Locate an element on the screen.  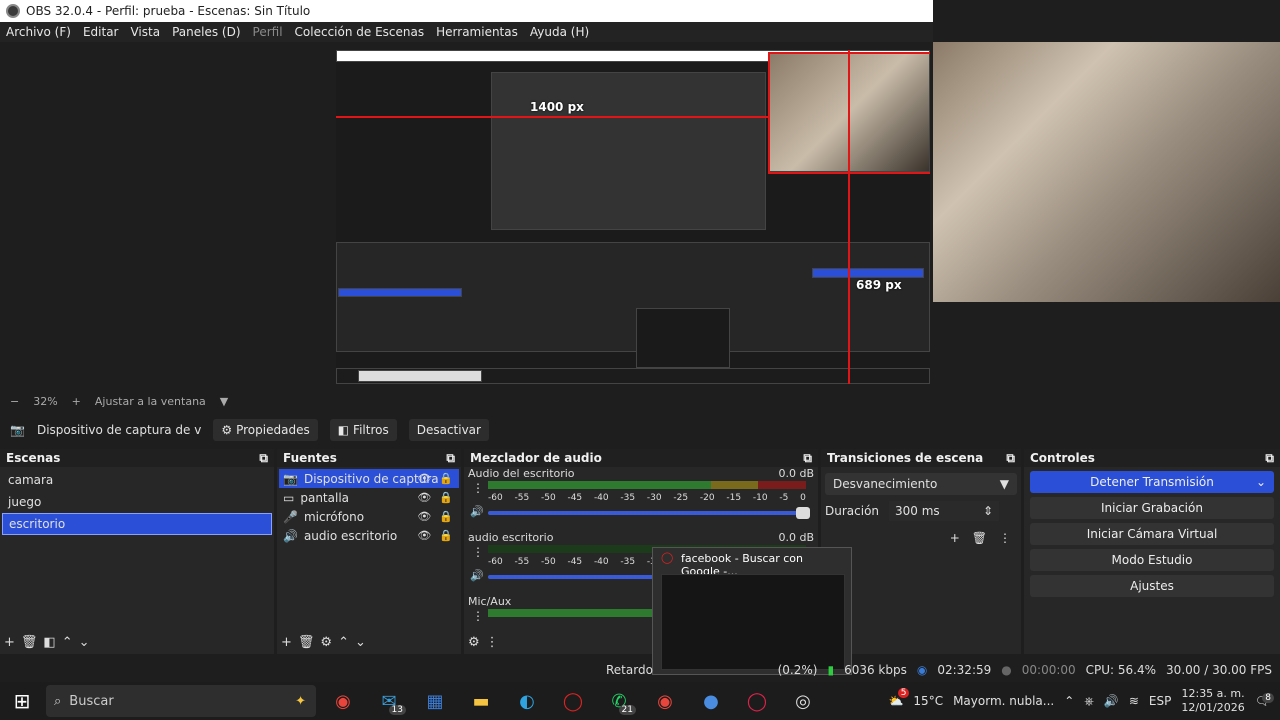
source-item-pantalla: ▭ pantalla 👁 🔒 is located at coordinates (369, 497).